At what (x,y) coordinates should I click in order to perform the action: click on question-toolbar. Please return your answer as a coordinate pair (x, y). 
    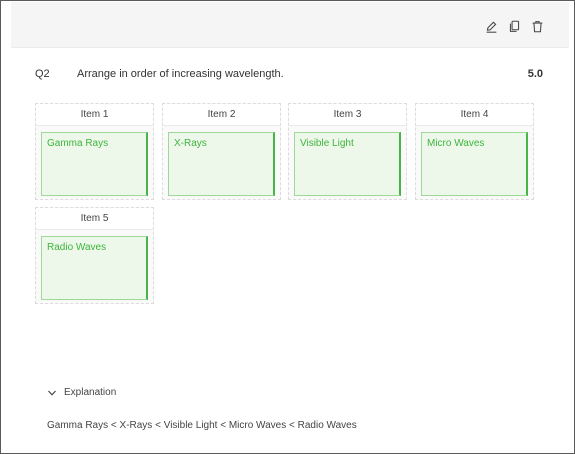
    Looking at the image, I should click on (290, 25).